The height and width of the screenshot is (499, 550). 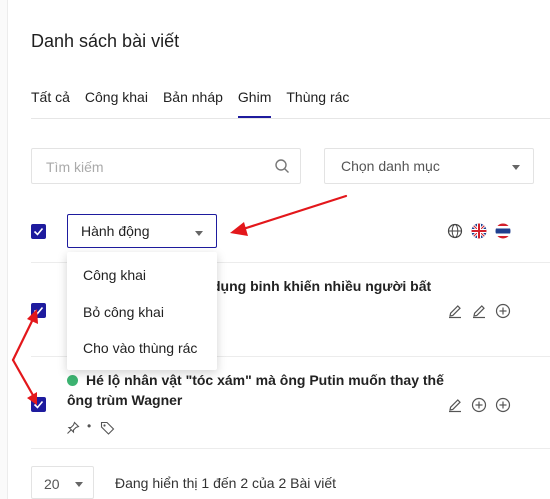 I want to click on globe-icon, so click(x=455, y=231).